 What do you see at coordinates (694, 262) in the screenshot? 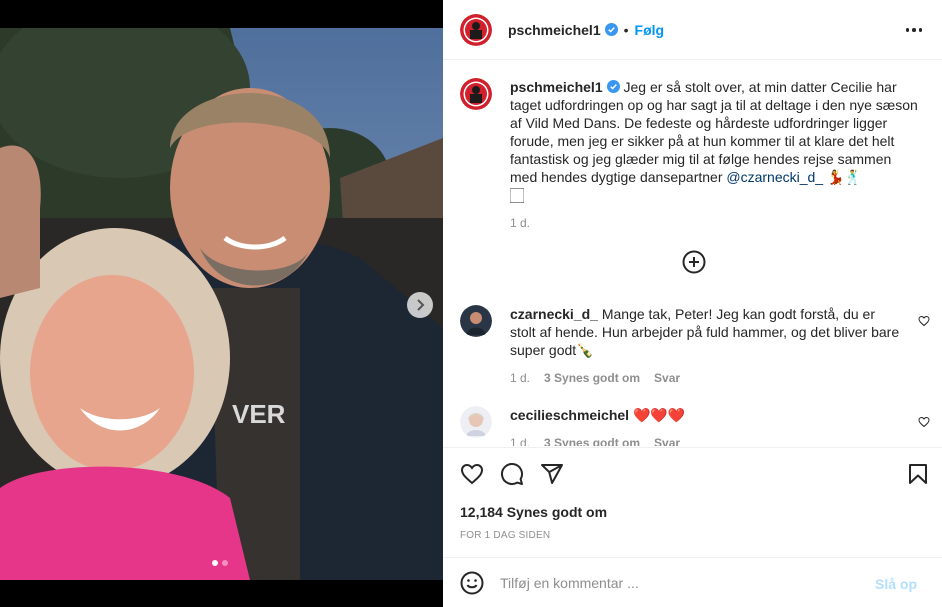
I see `add-circle-icon` at bounding box center [694, 262].